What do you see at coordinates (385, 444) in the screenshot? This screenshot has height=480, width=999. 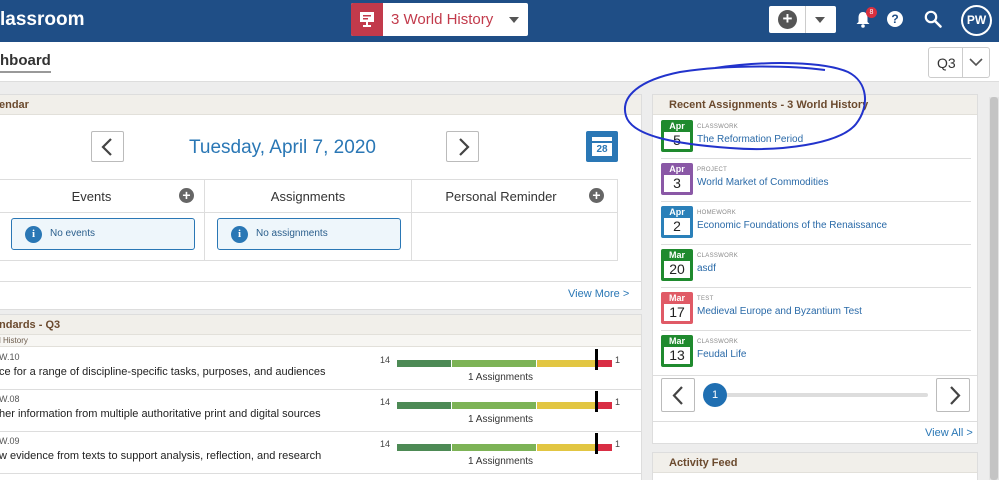 I see `bar-left-count: 14` at bounding box center [385, 444].